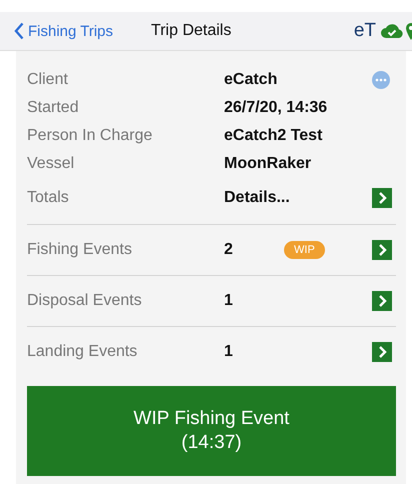  What do you see at coordinates (64, 31) in the screenshot?
I see `back-button: Fishing Trips` at bounding box center [64, 31].